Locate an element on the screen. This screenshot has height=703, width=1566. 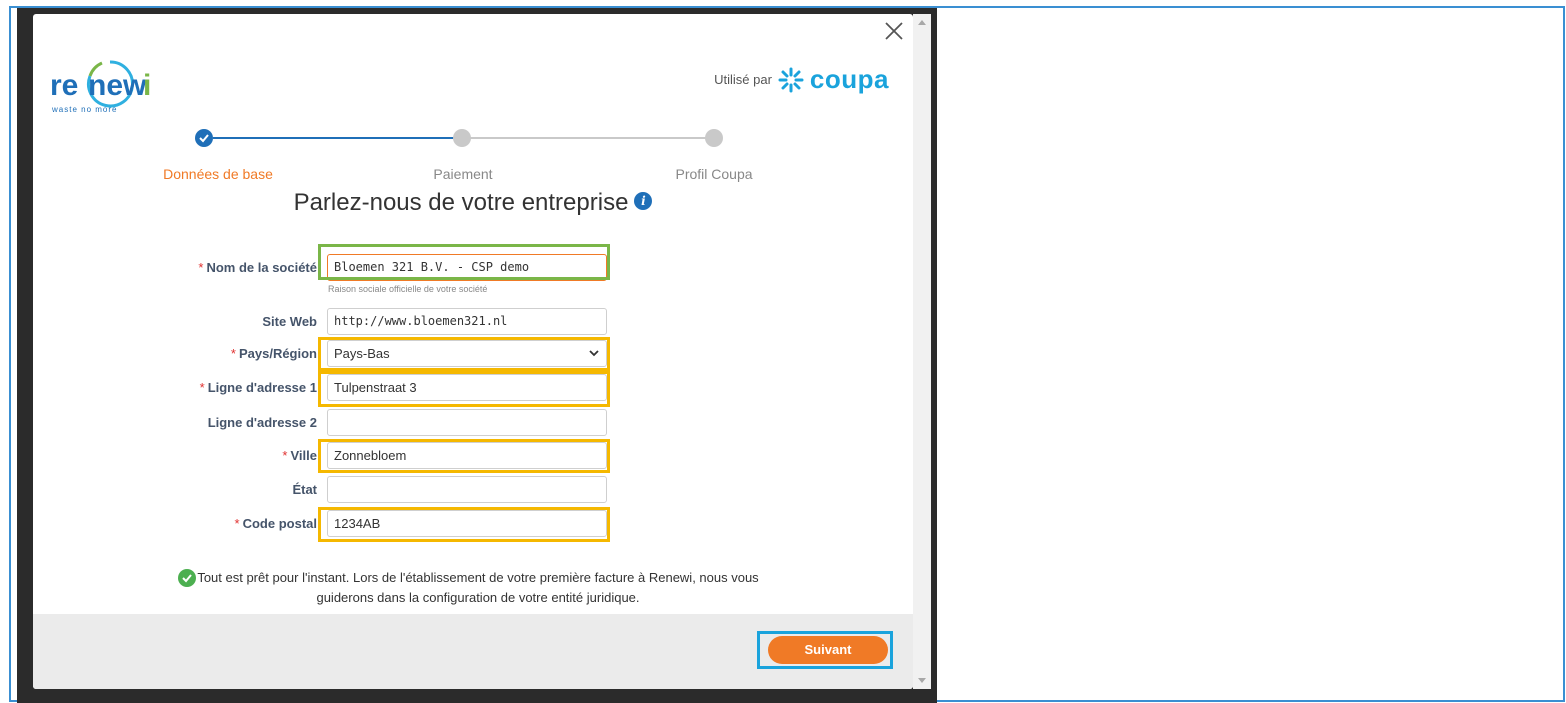
highlight-postal-code is located at coordinates (464, 524).